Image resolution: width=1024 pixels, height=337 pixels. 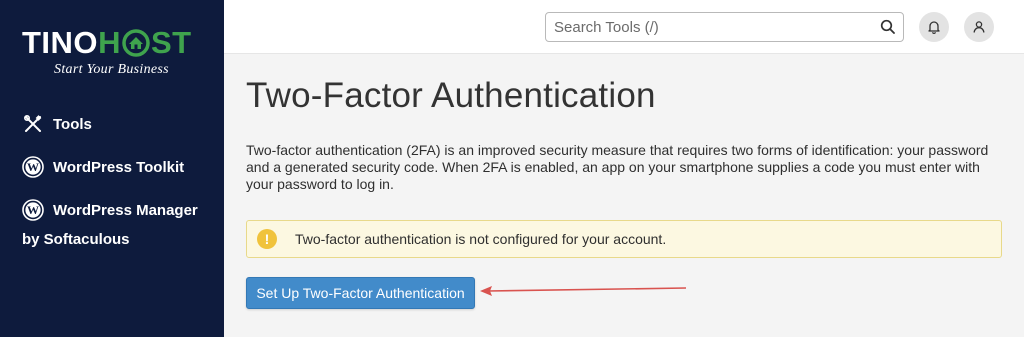 I want to click on house-logo-icon, so click(x=136, y=43).